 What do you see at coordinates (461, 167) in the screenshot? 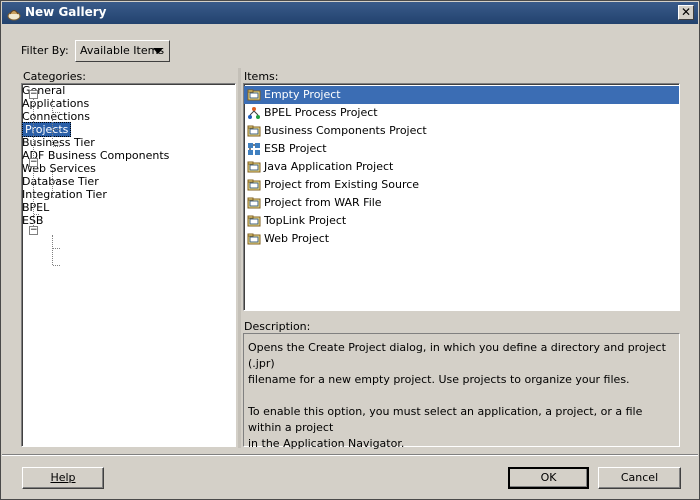
I see `list-item: Java Application Project` at bounding box center [461, 167].